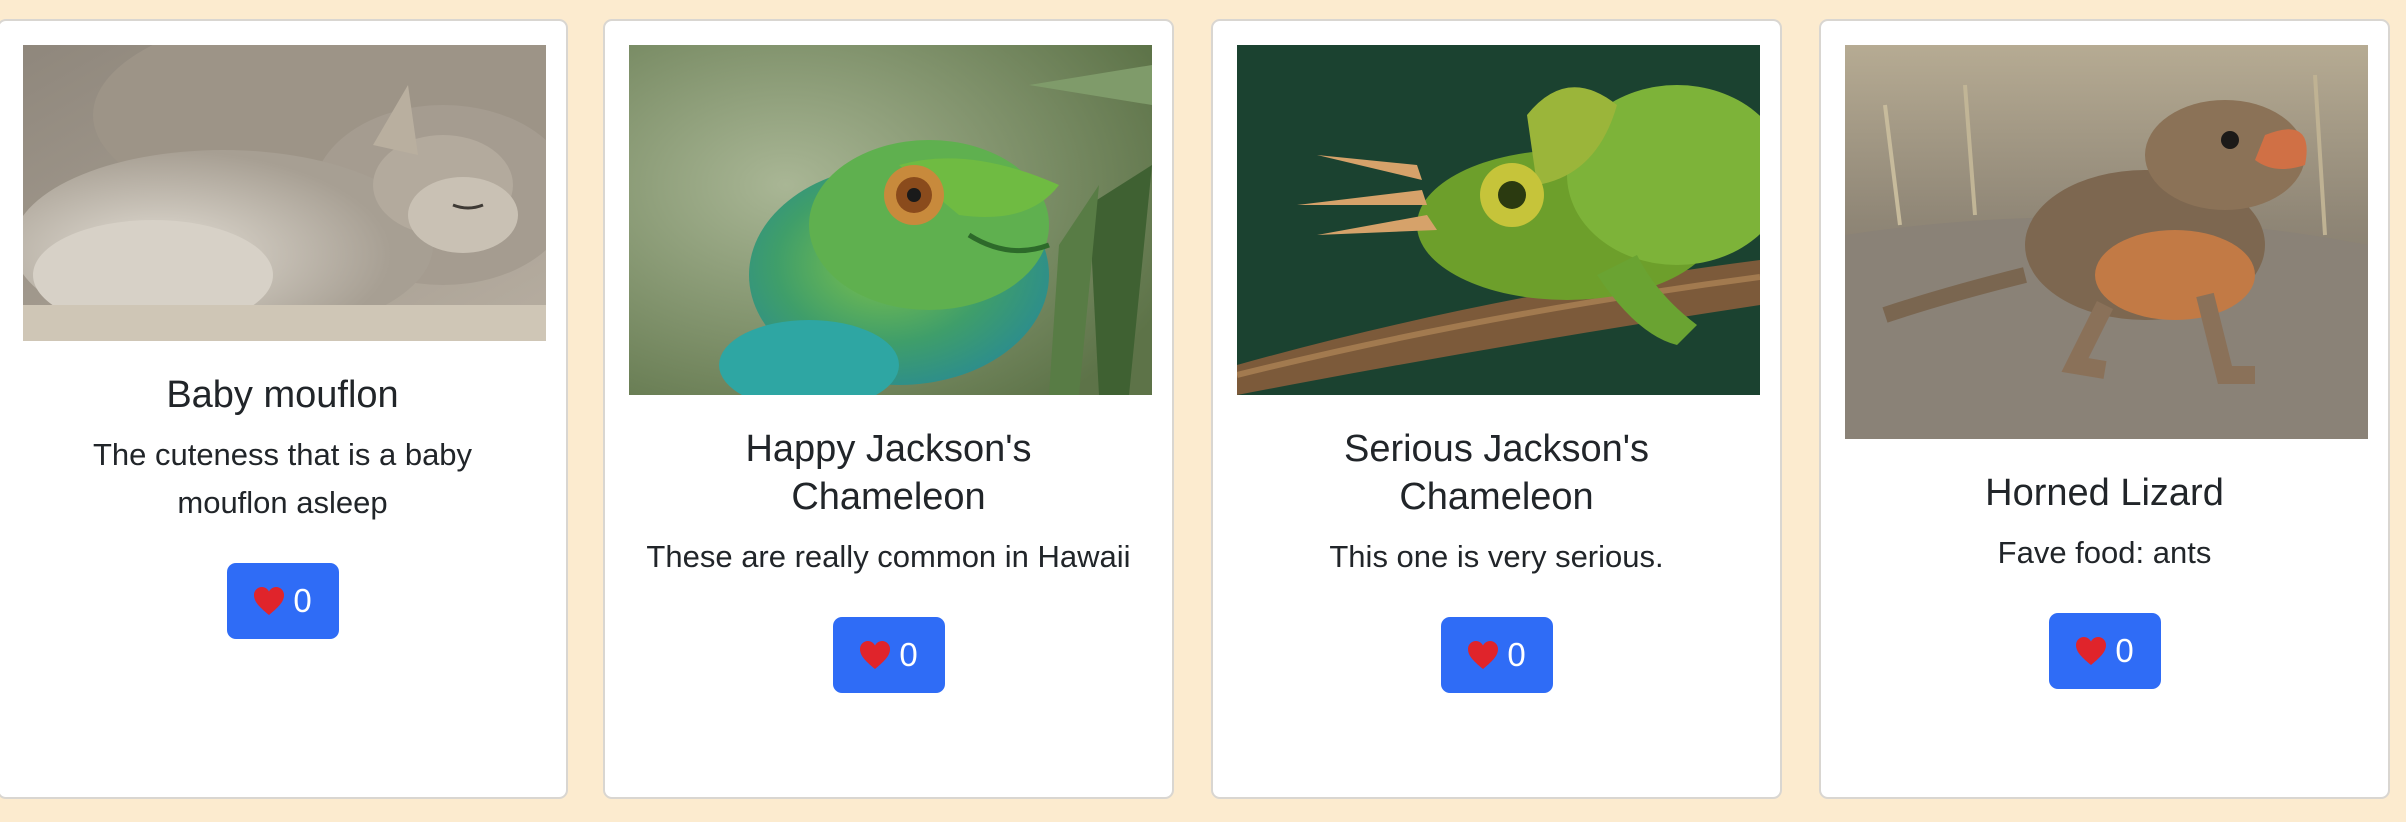 This screenshot has height=822, width=2406. What do you see at coordinates (1498, 220) in the screenshot?
I see `animal-photo-serious-chameleon` at bounding box center [1498, 220].